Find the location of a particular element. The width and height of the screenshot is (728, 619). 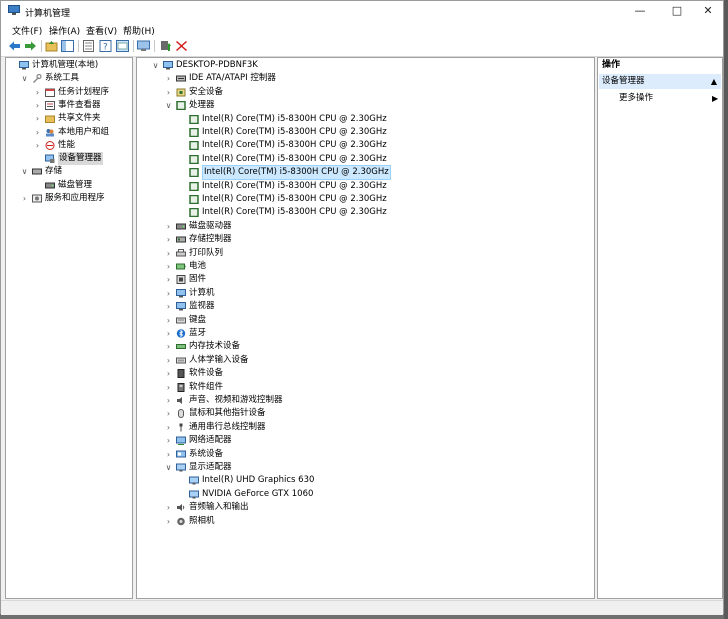

device-tree-item: › 存储控制器 is located at coordinates (365, 239).